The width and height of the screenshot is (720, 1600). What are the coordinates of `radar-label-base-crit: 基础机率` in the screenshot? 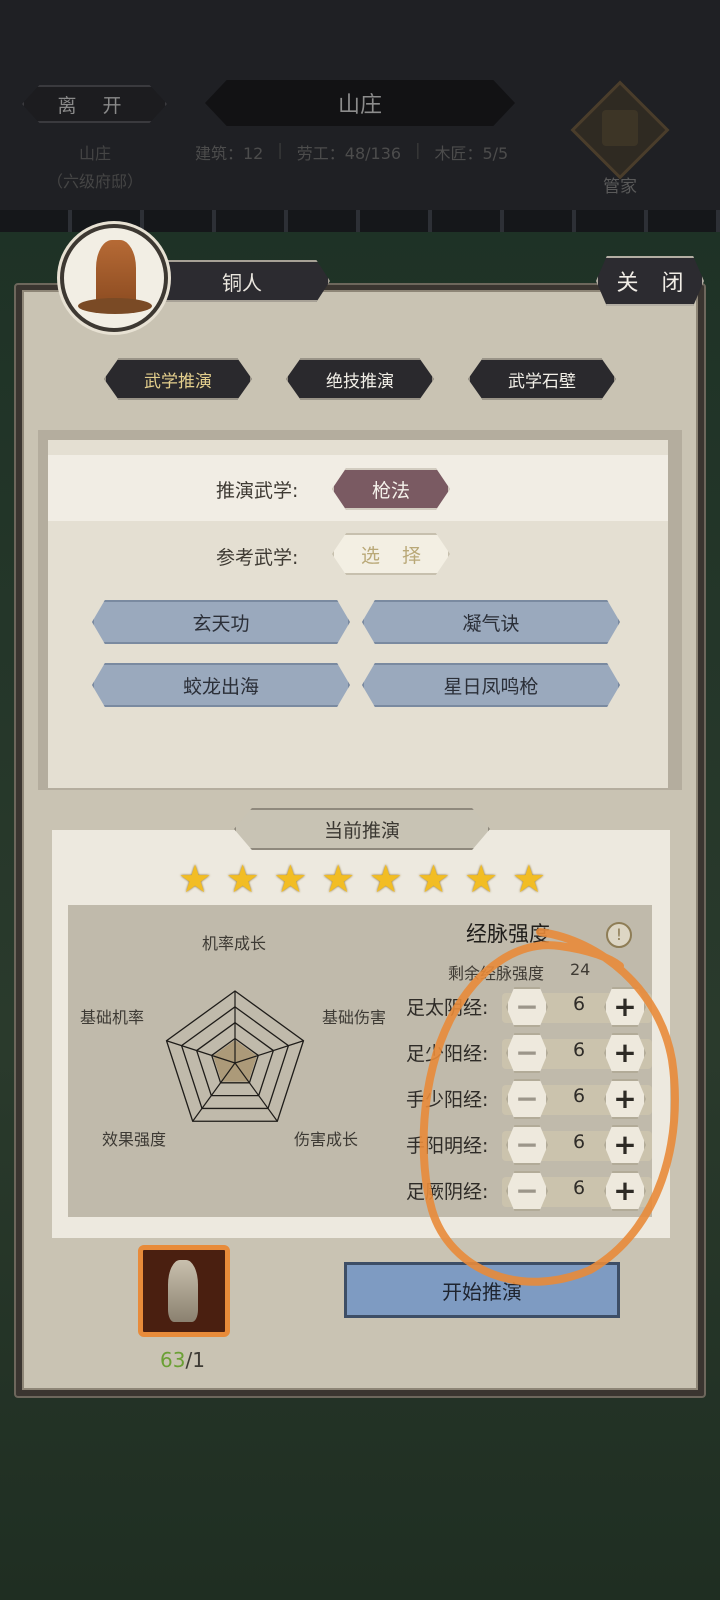 It's located at (112, 1017).